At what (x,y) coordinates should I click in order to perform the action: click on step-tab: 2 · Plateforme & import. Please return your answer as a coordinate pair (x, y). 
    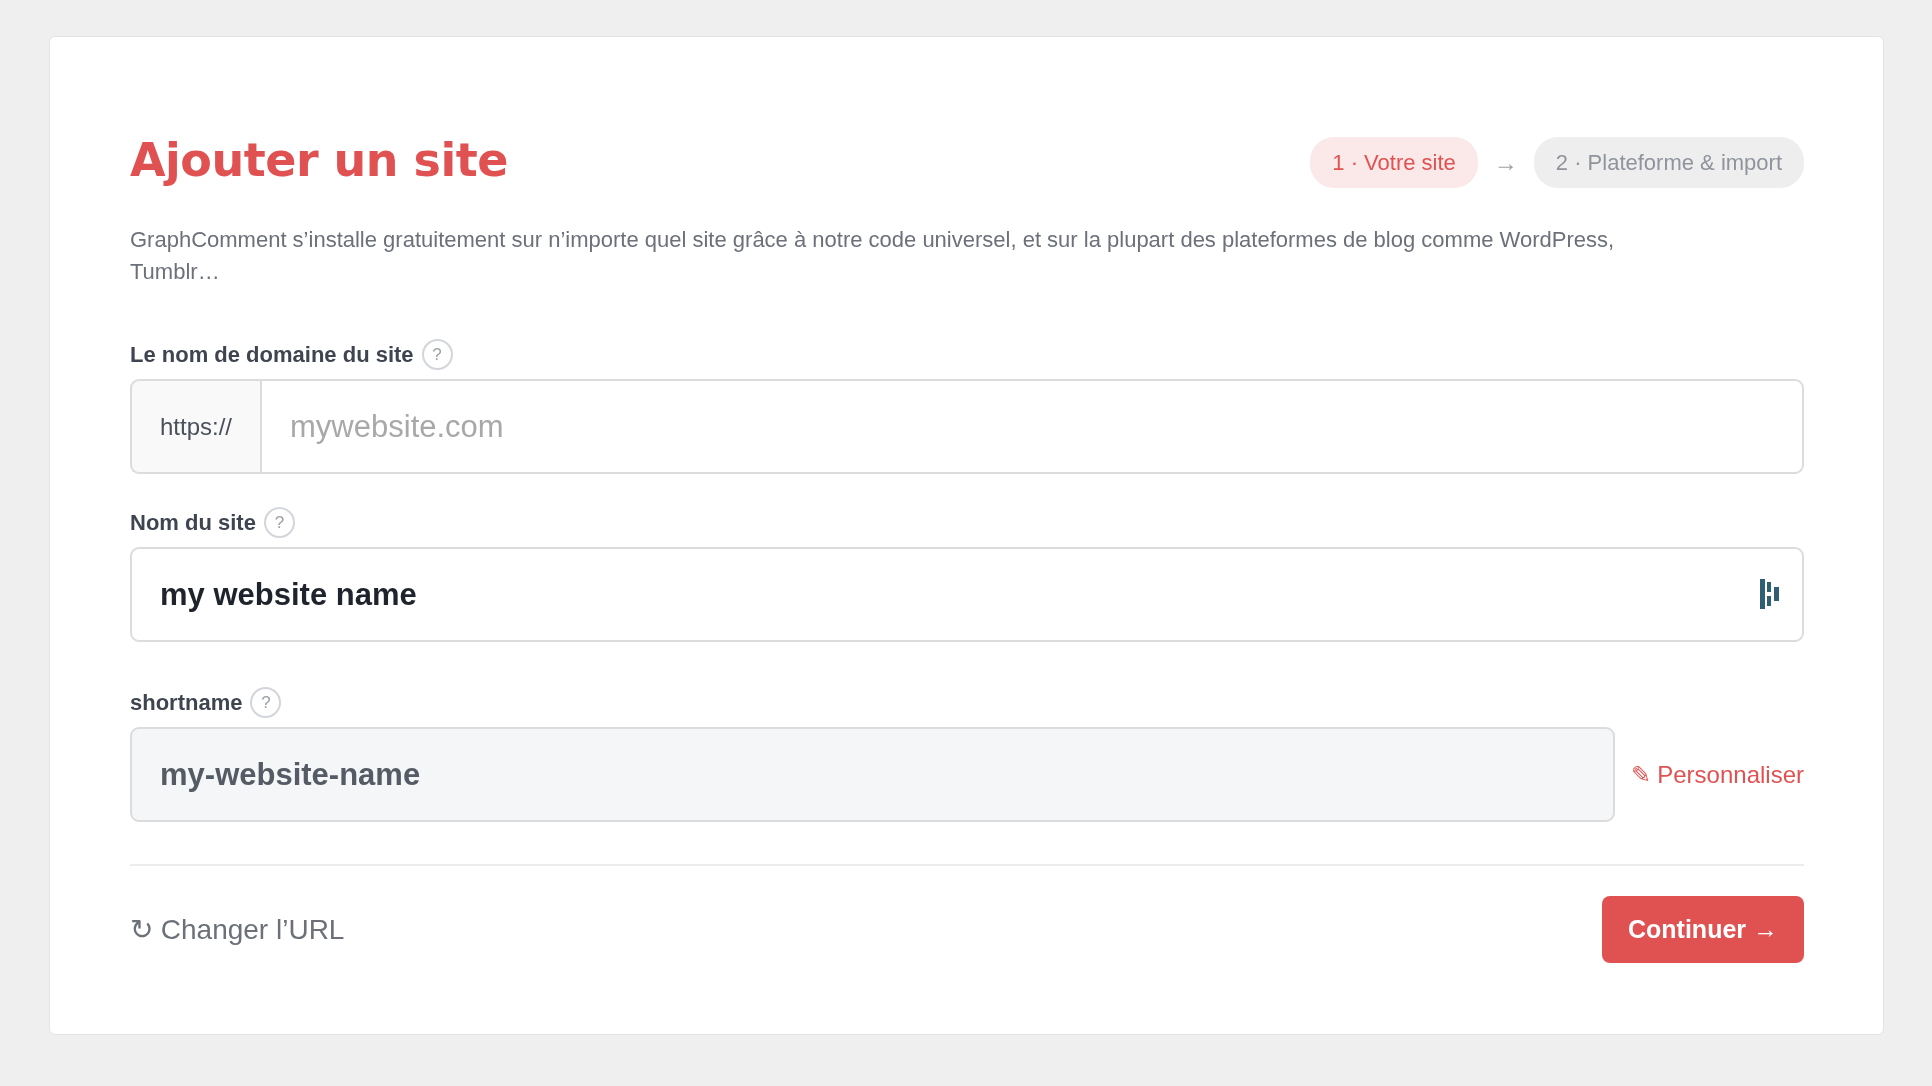
    Looking at the image, I should click on (1668, 162).